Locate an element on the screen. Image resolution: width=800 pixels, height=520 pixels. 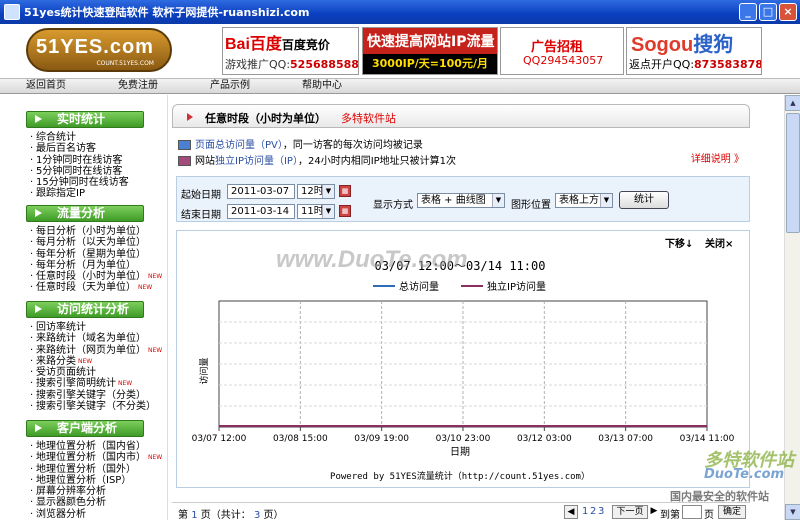
start-hour-select: 12时 ▼ is located at coordinates (316, 191).